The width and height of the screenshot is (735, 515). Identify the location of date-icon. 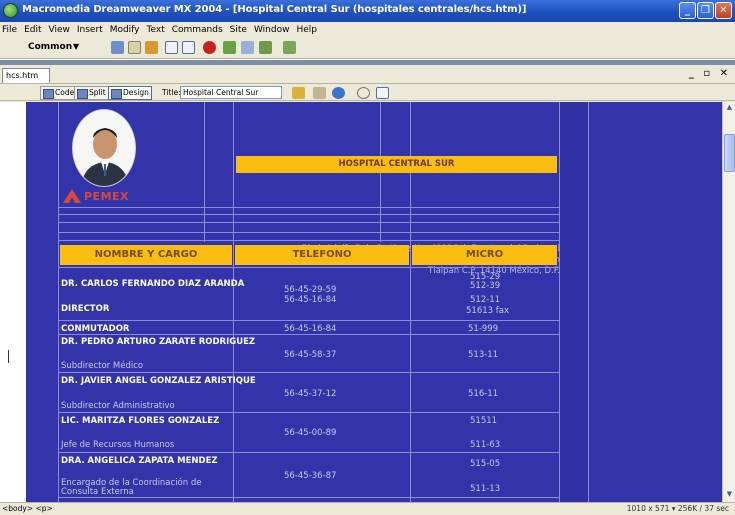
(247, 47).